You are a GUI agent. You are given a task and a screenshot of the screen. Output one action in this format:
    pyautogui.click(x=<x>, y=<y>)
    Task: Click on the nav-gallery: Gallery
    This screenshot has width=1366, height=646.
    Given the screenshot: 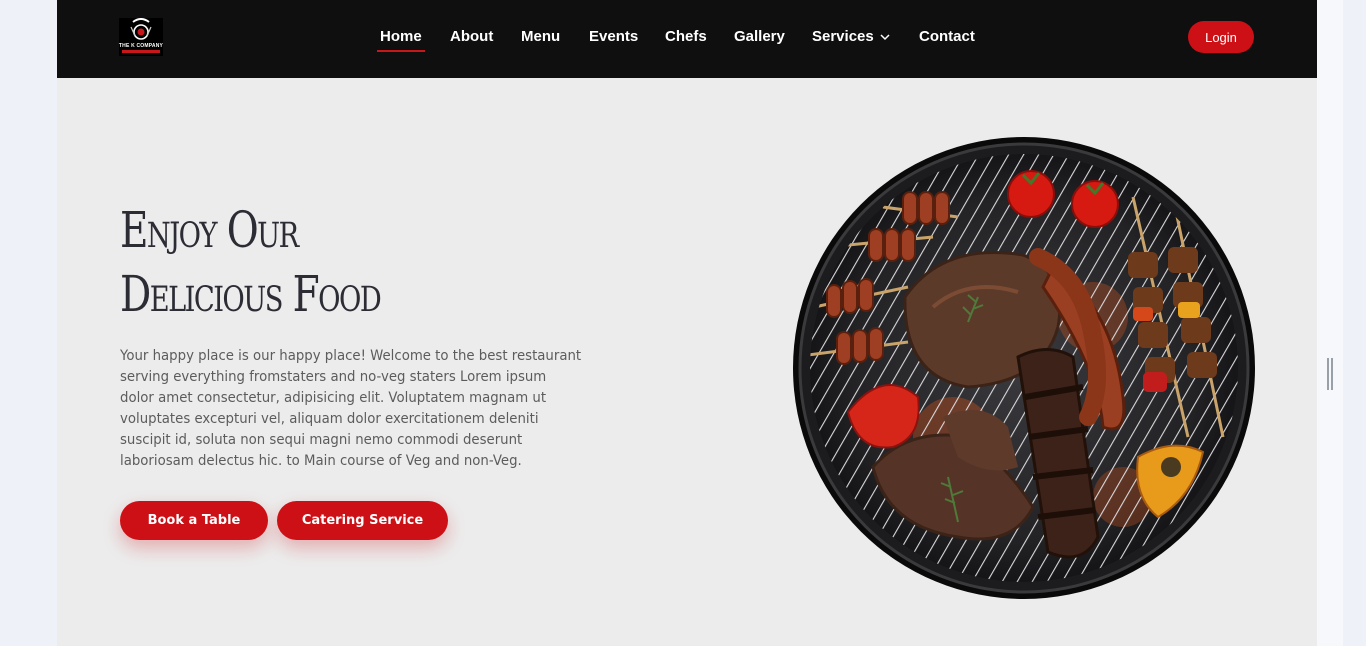 What is the action you would take?
    pyautogui.click(x=759, y=36)
    